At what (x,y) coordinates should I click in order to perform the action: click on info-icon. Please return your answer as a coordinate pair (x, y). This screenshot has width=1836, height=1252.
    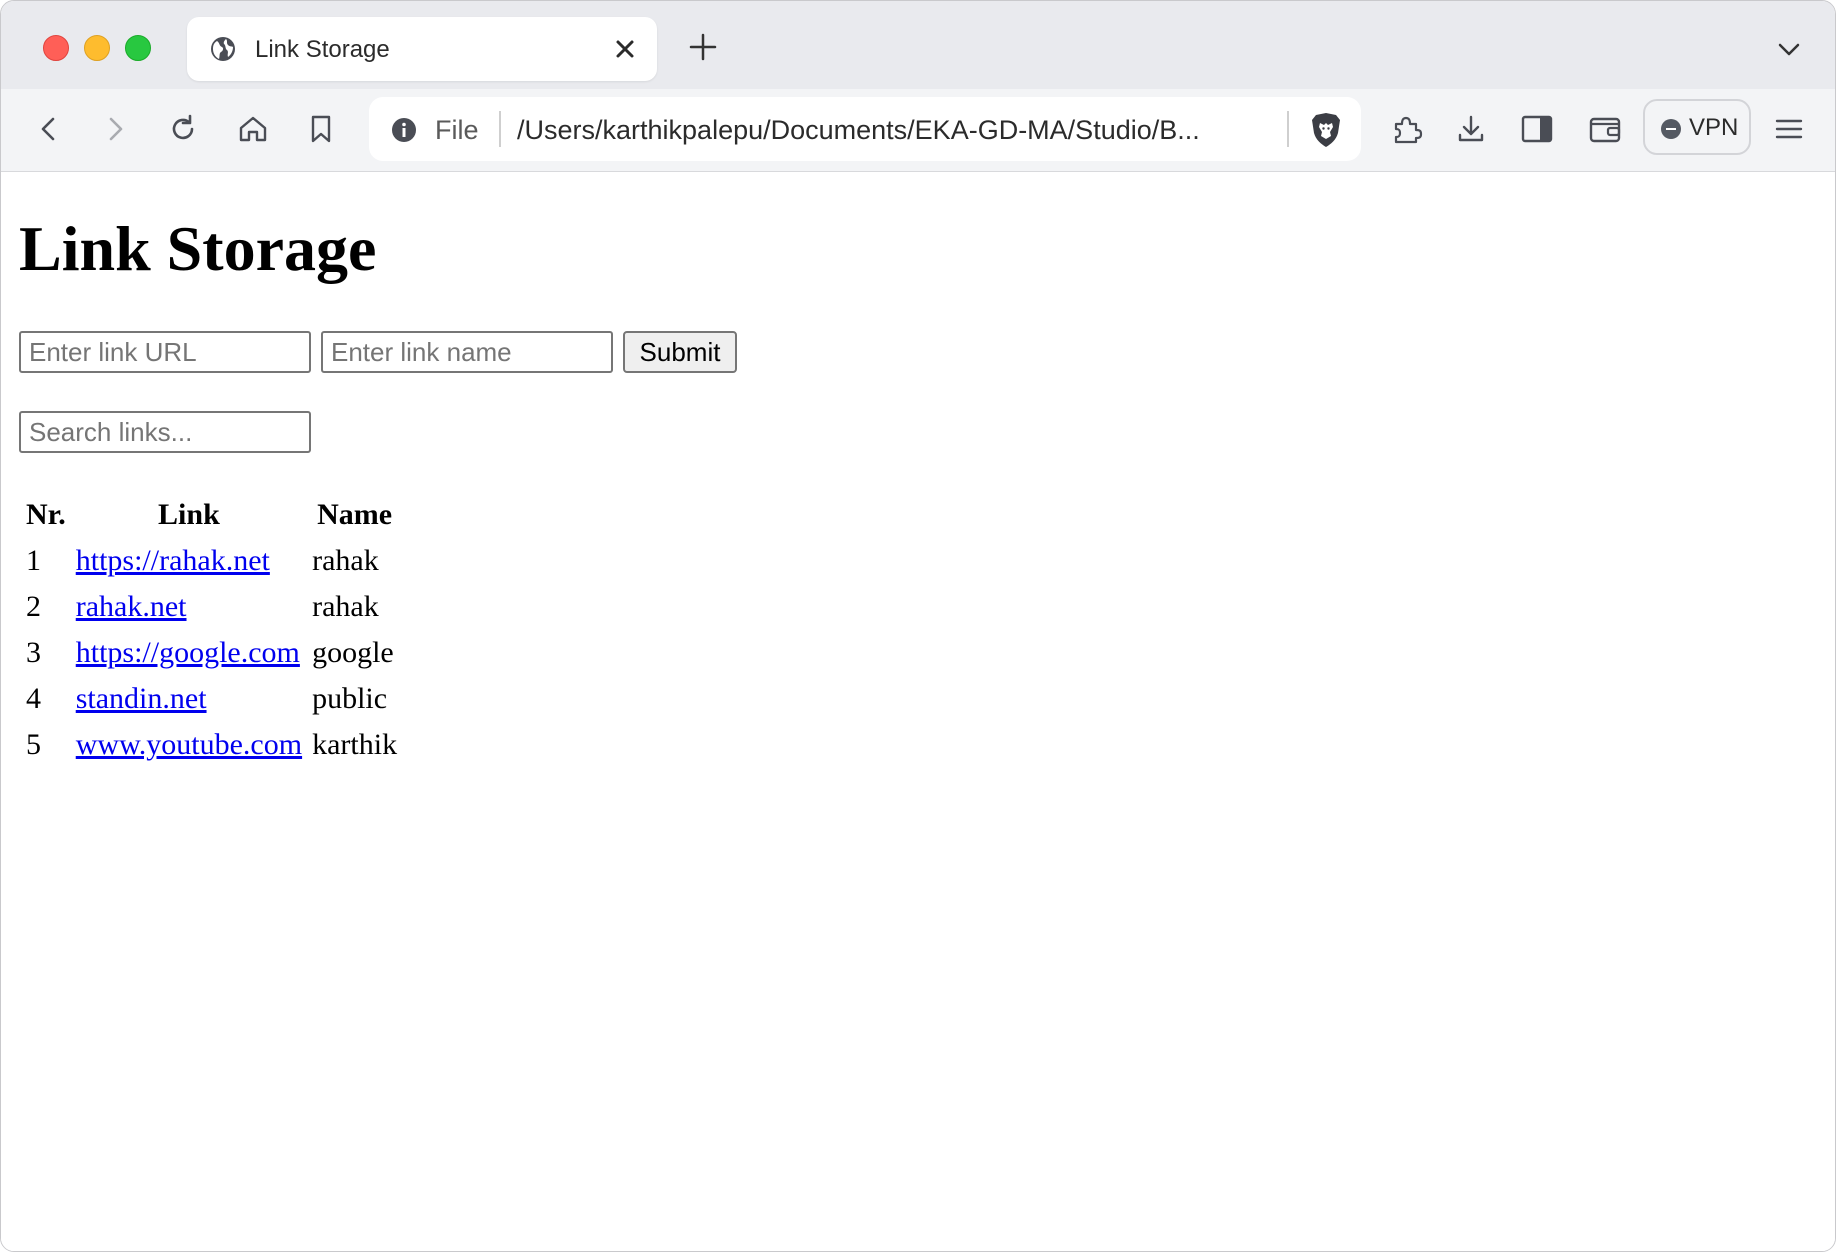
    Looking at the image, I should click on (404, 130).